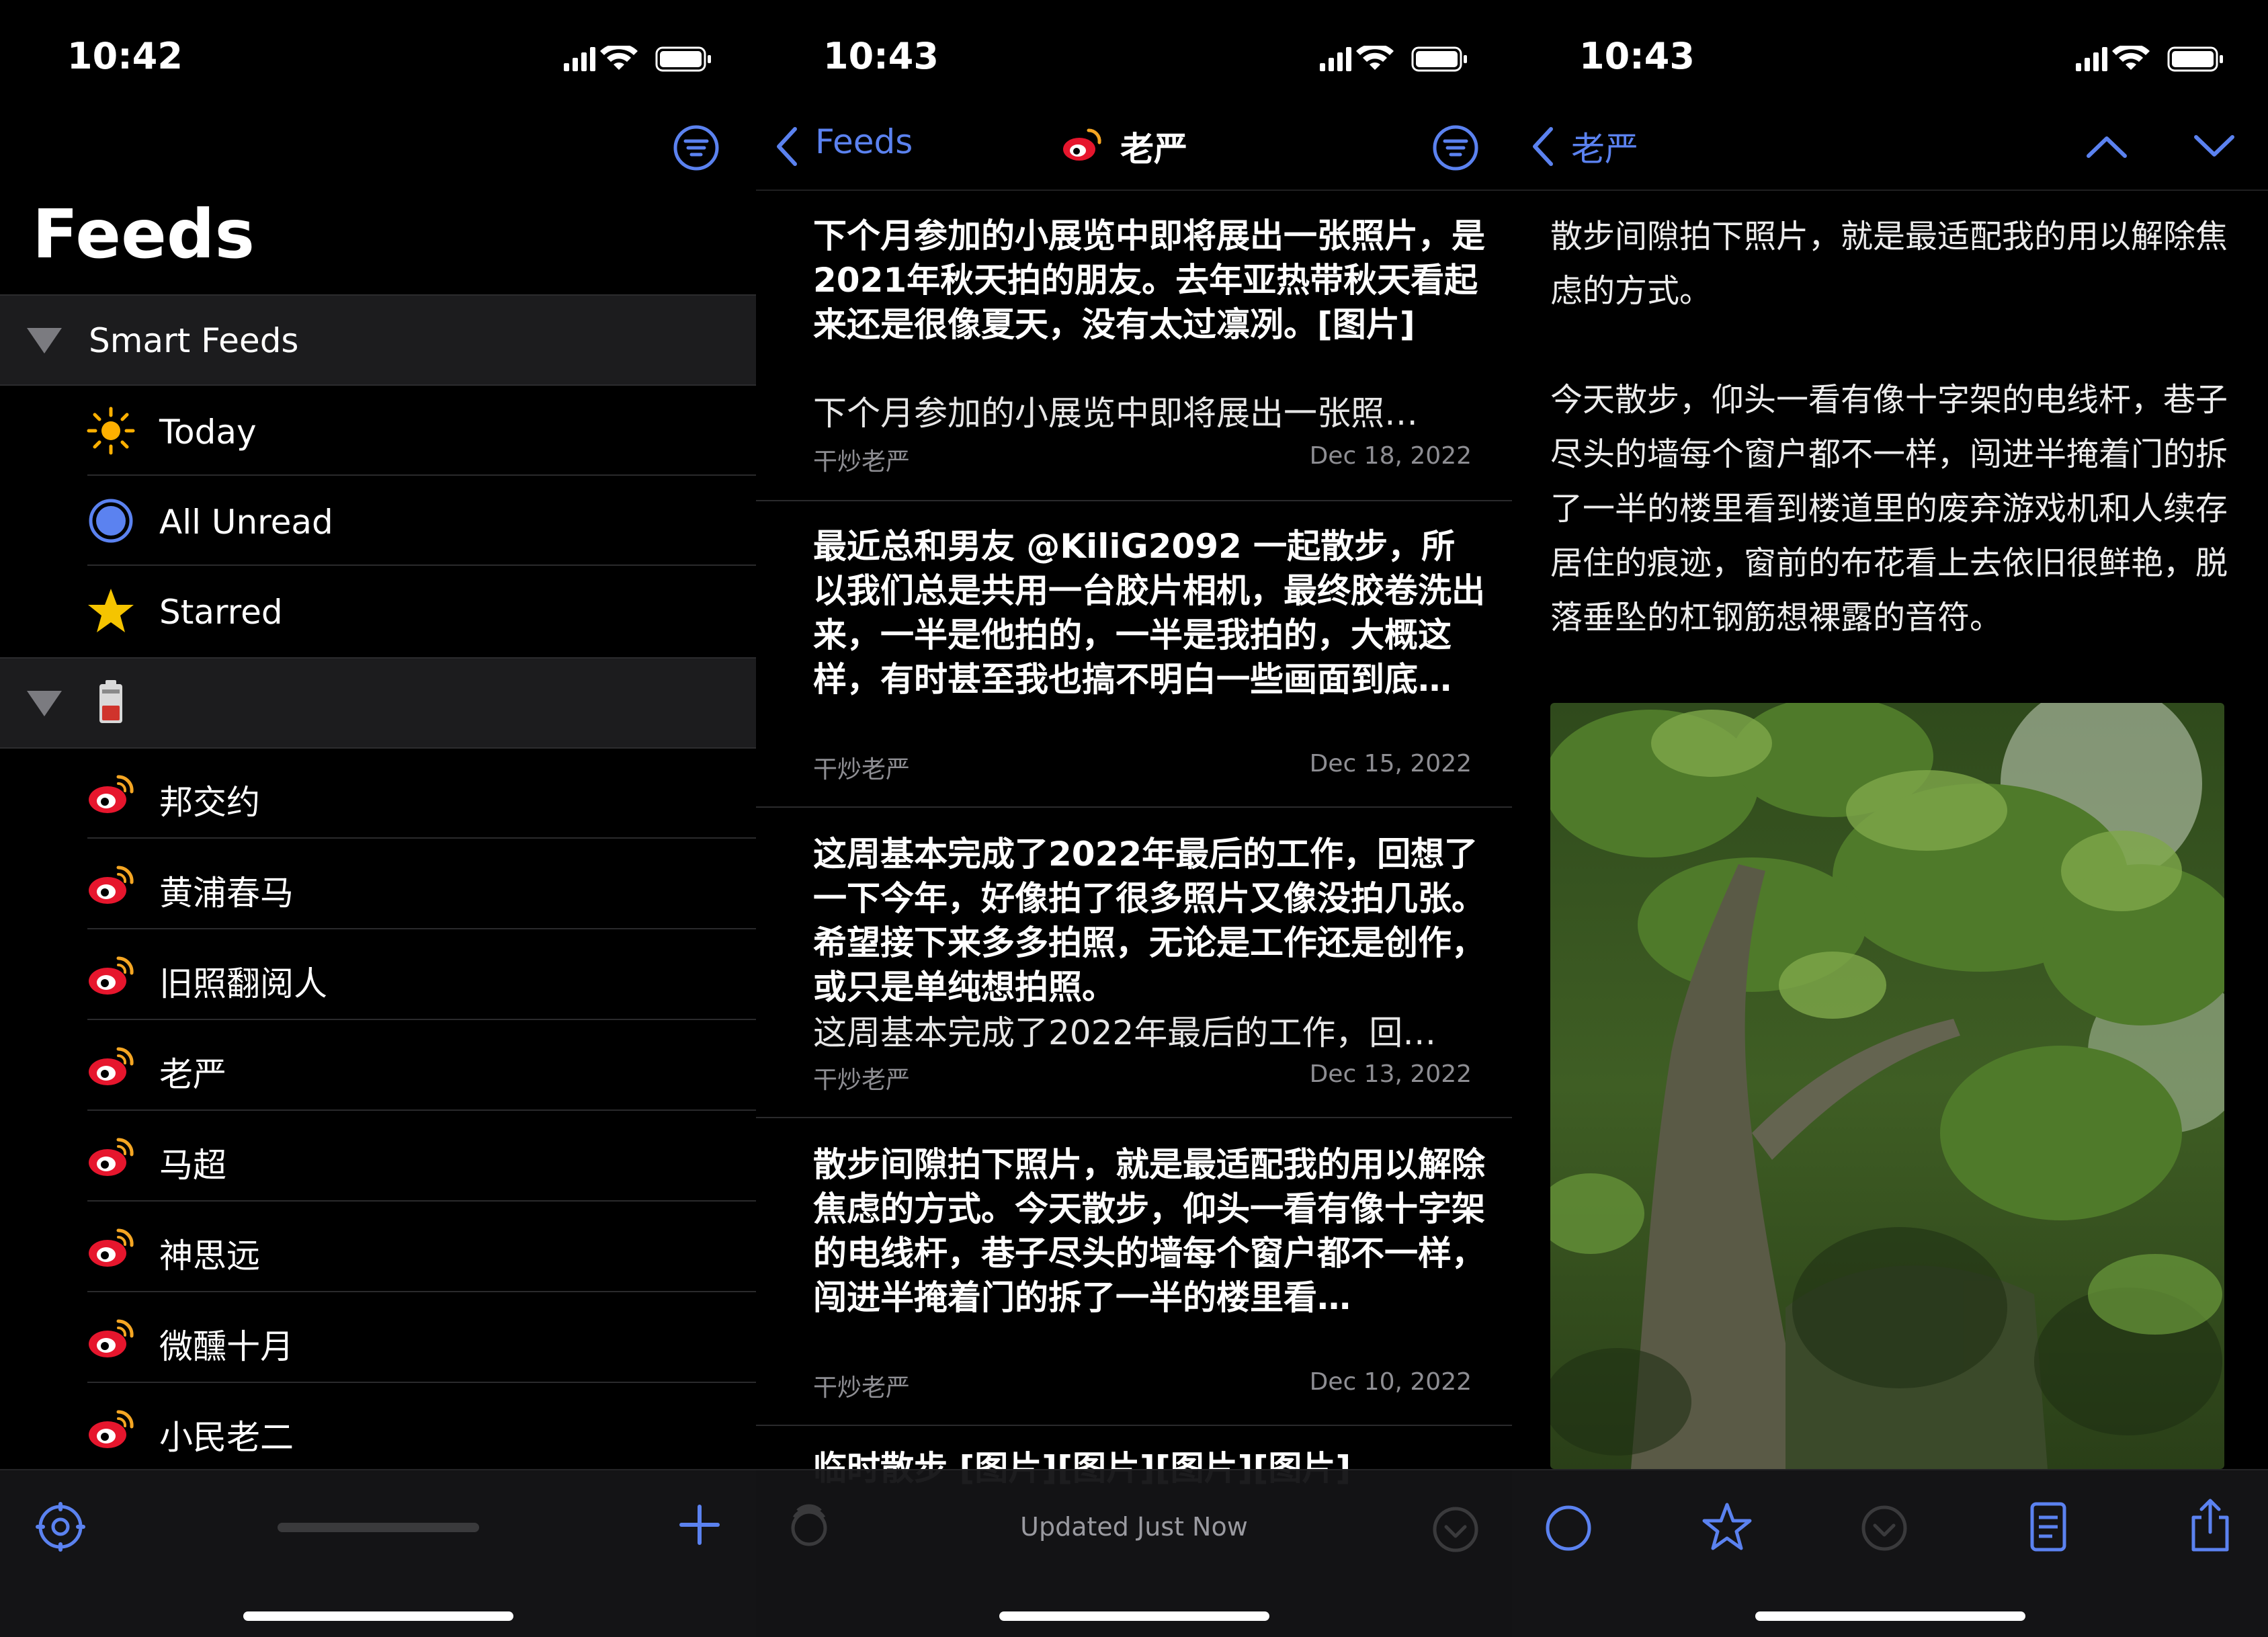 Image resolution: width=2268 pixels, height=1637 pixels. I want to click on tree-photo, so click(1887, 1086).